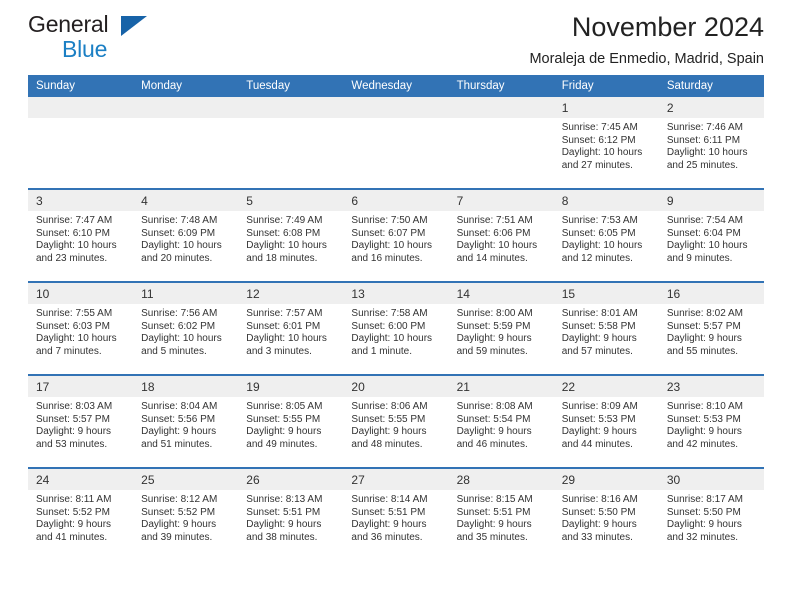  Describe the element at coordinates (81, 386) in the screenshot. I see `day-number: 17` at that location.